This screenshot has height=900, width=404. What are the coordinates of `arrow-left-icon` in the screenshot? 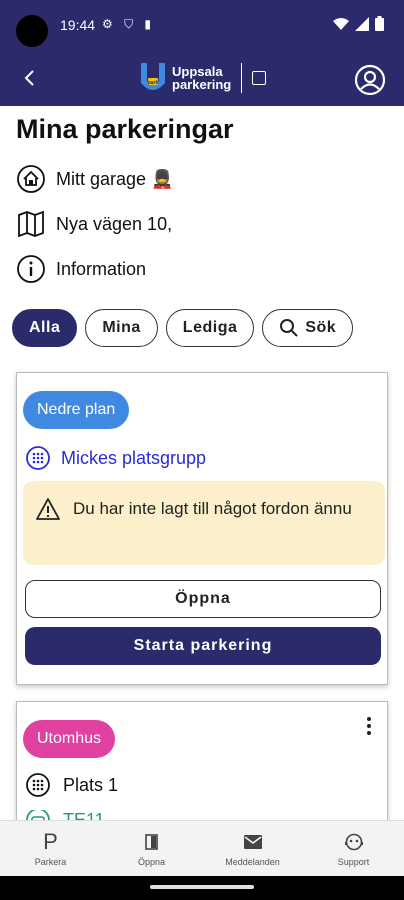 It's located at (29, 78).